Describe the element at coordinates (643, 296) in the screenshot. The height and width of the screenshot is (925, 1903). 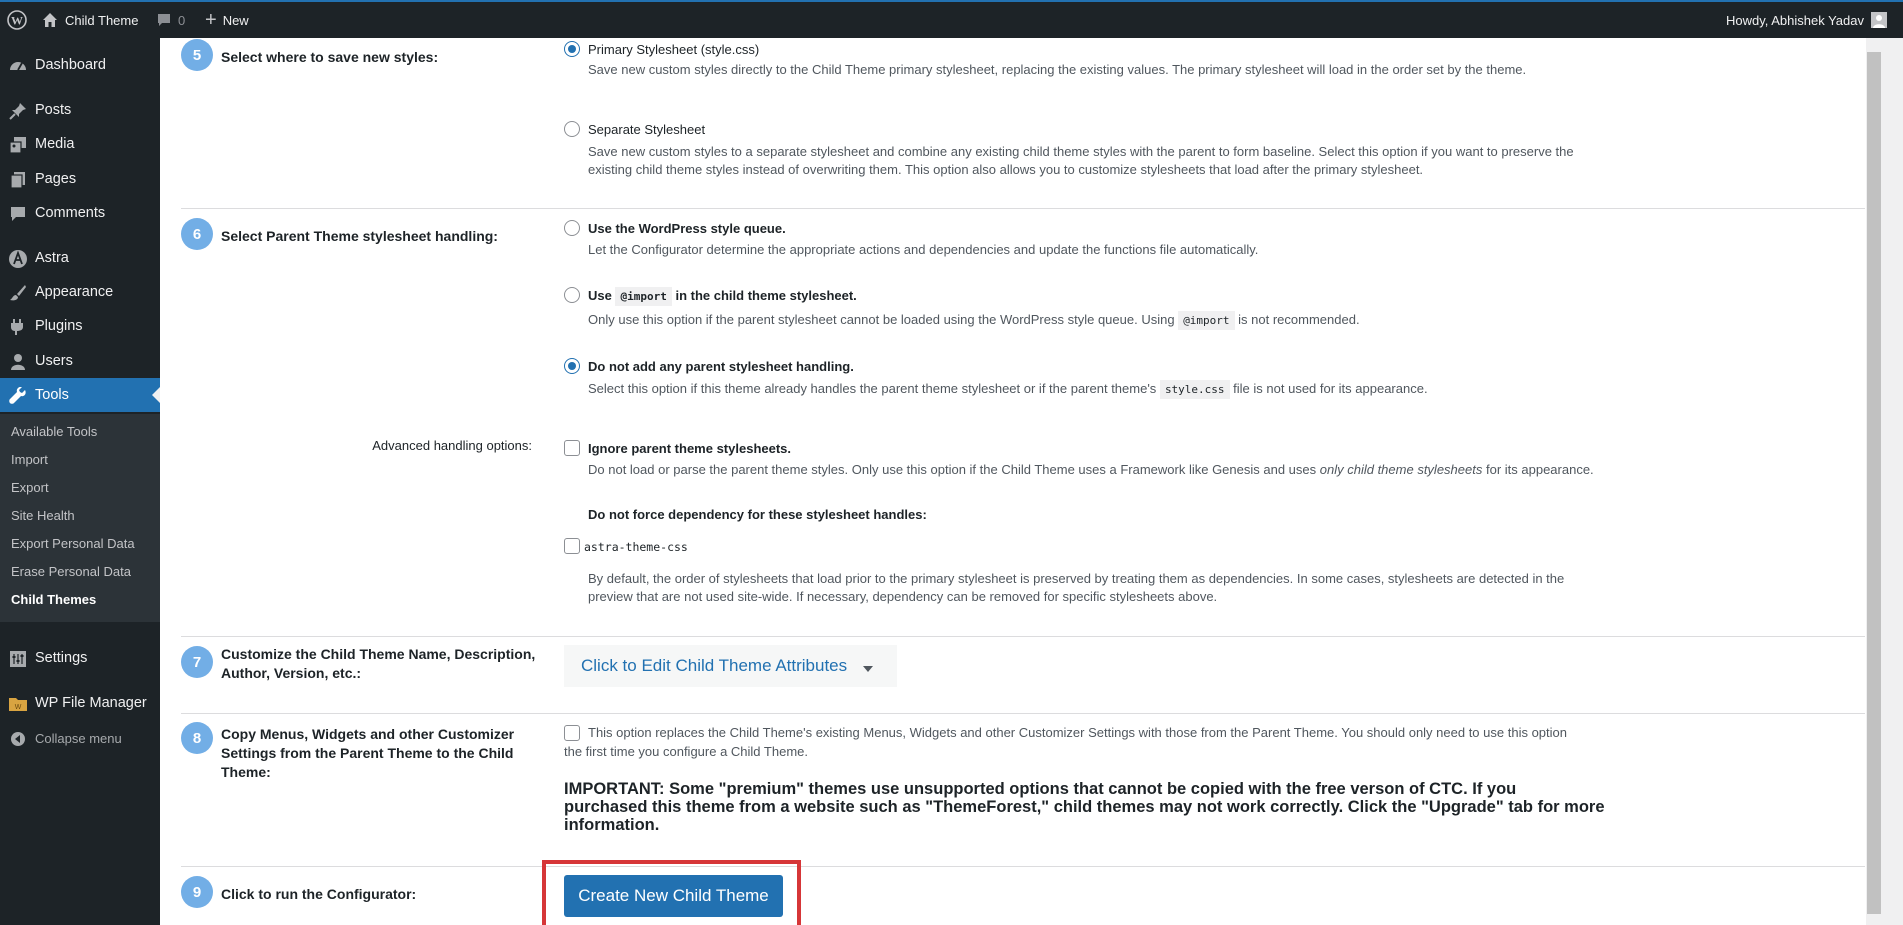
I see `import-code: @import` at that location.